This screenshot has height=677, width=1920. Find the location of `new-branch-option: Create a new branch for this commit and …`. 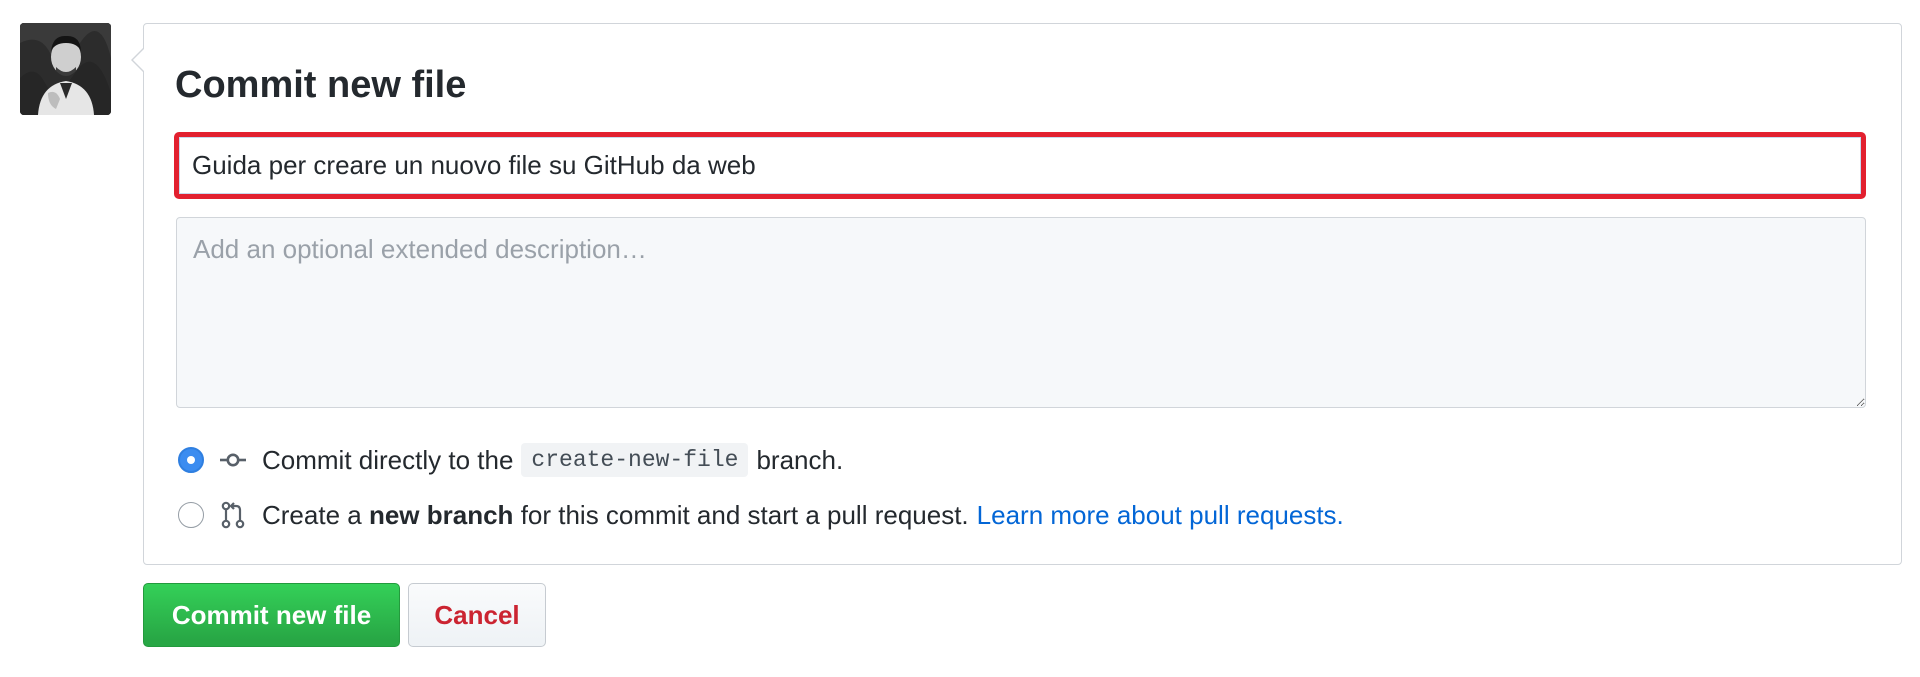

new-branch-option: Create a new branch for this commit and … is located at coordinates (761, 515).